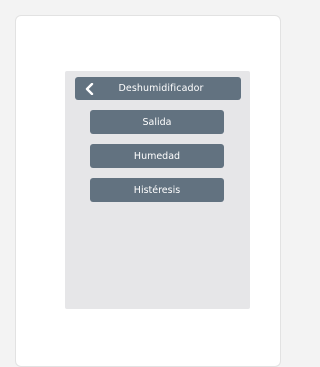  What do you see at coordinates (89, 89) in the screenshot?
I see `chevron-left-icon` at bounding box center [89, 89].